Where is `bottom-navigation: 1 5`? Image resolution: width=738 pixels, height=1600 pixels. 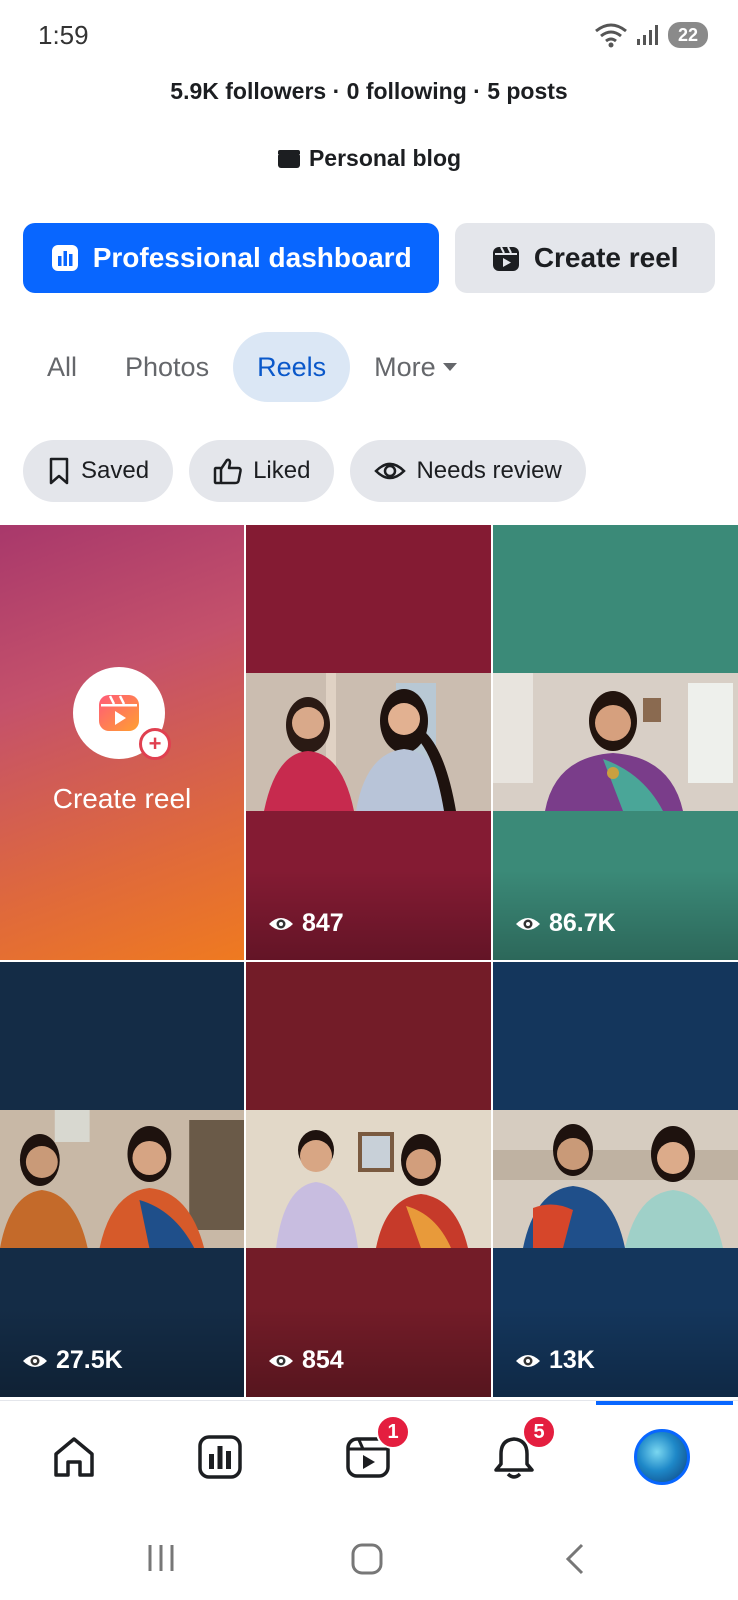 bottom-navigation: 1 5 is located at coordinates (369, 1456).